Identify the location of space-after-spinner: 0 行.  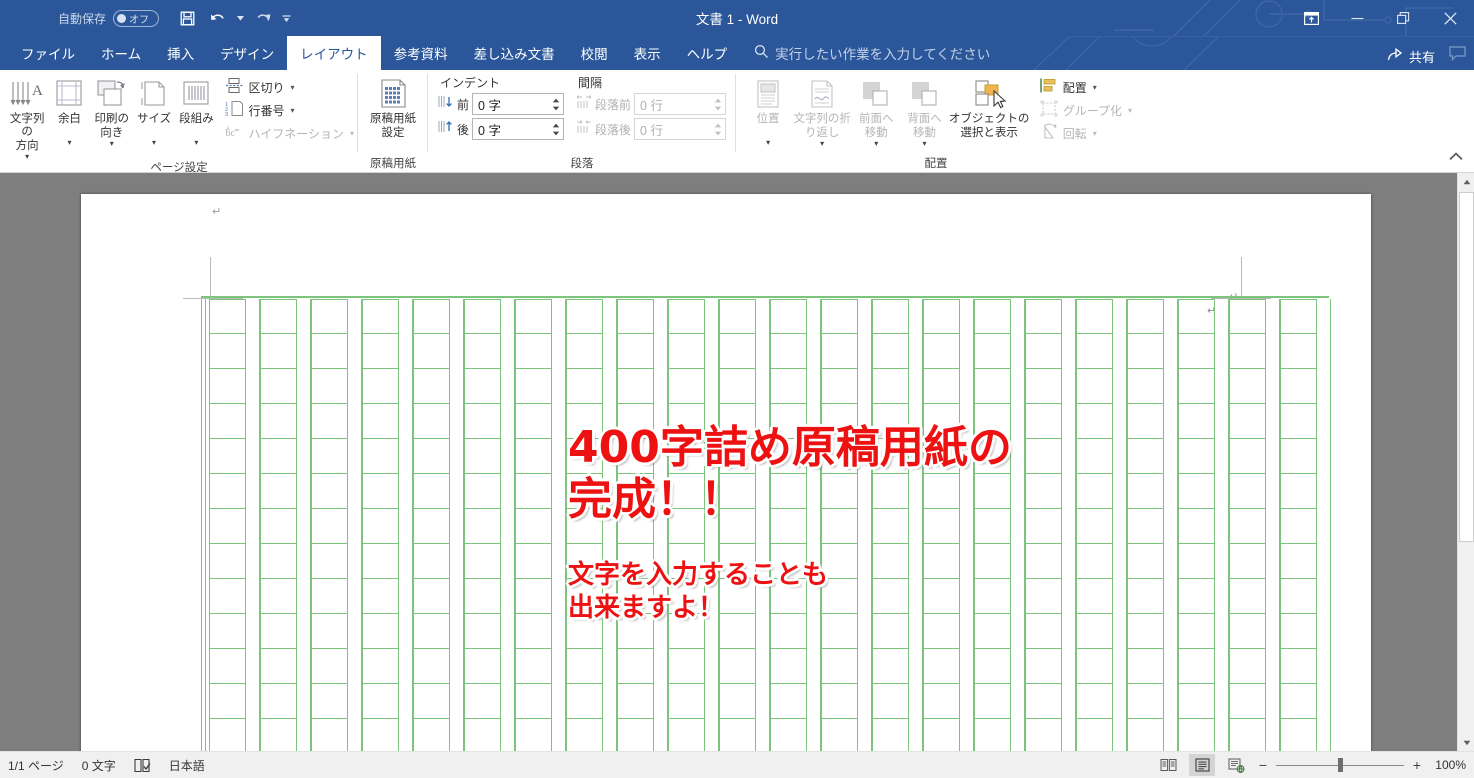
(680, 129).